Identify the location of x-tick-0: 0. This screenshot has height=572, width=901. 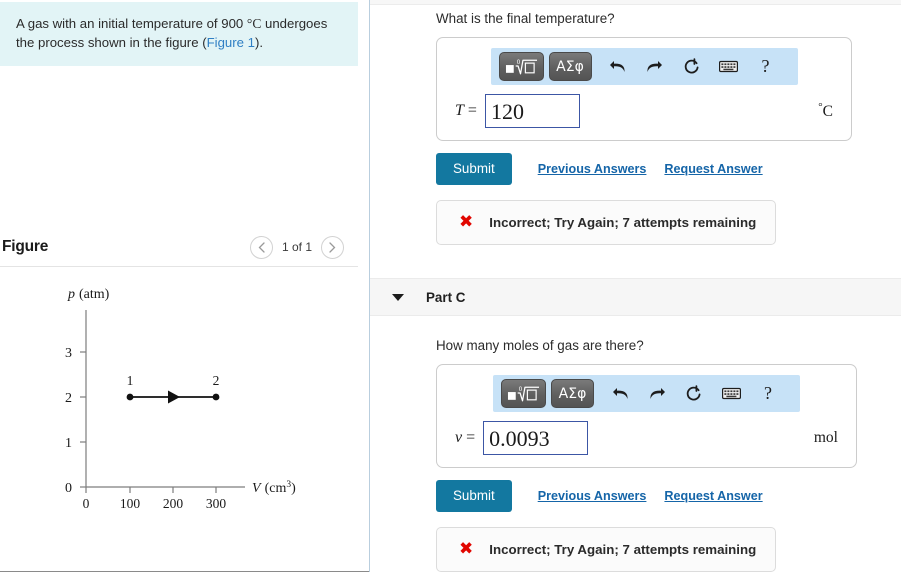
(86, 503).